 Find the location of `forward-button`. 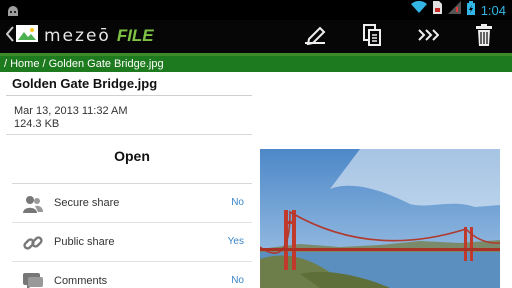

forward-button is located at coordinates (428, 37).